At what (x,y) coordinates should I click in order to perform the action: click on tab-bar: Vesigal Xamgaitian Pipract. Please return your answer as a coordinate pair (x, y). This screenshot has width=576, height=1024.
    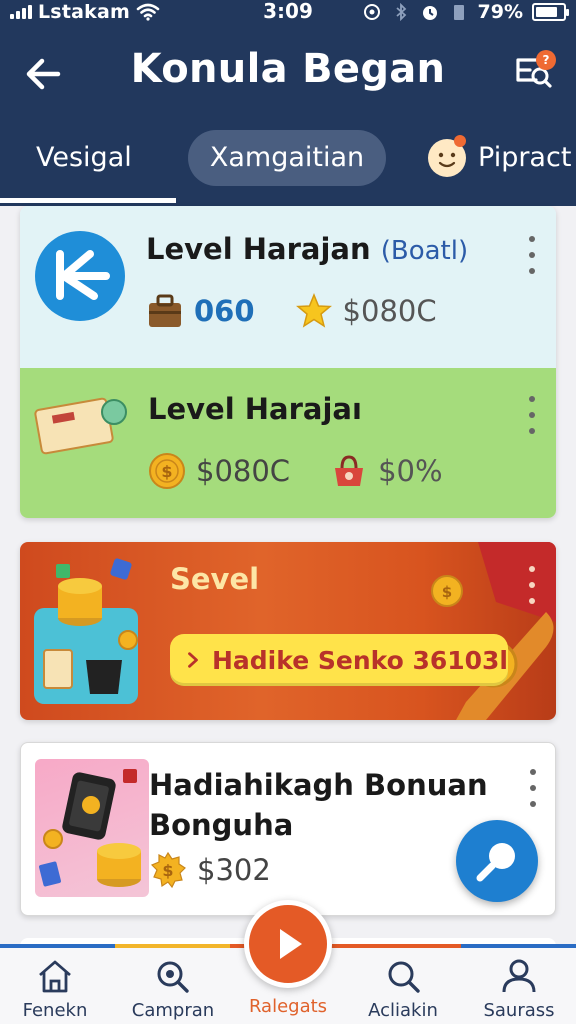
    Looking at the image, I should click on (288, 166).